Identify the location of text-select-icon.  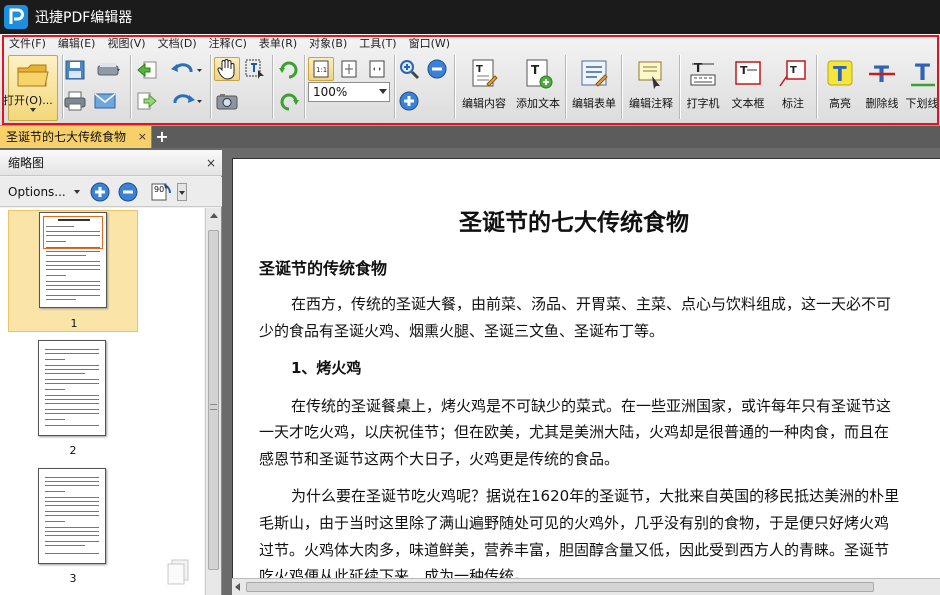
(254, 69).